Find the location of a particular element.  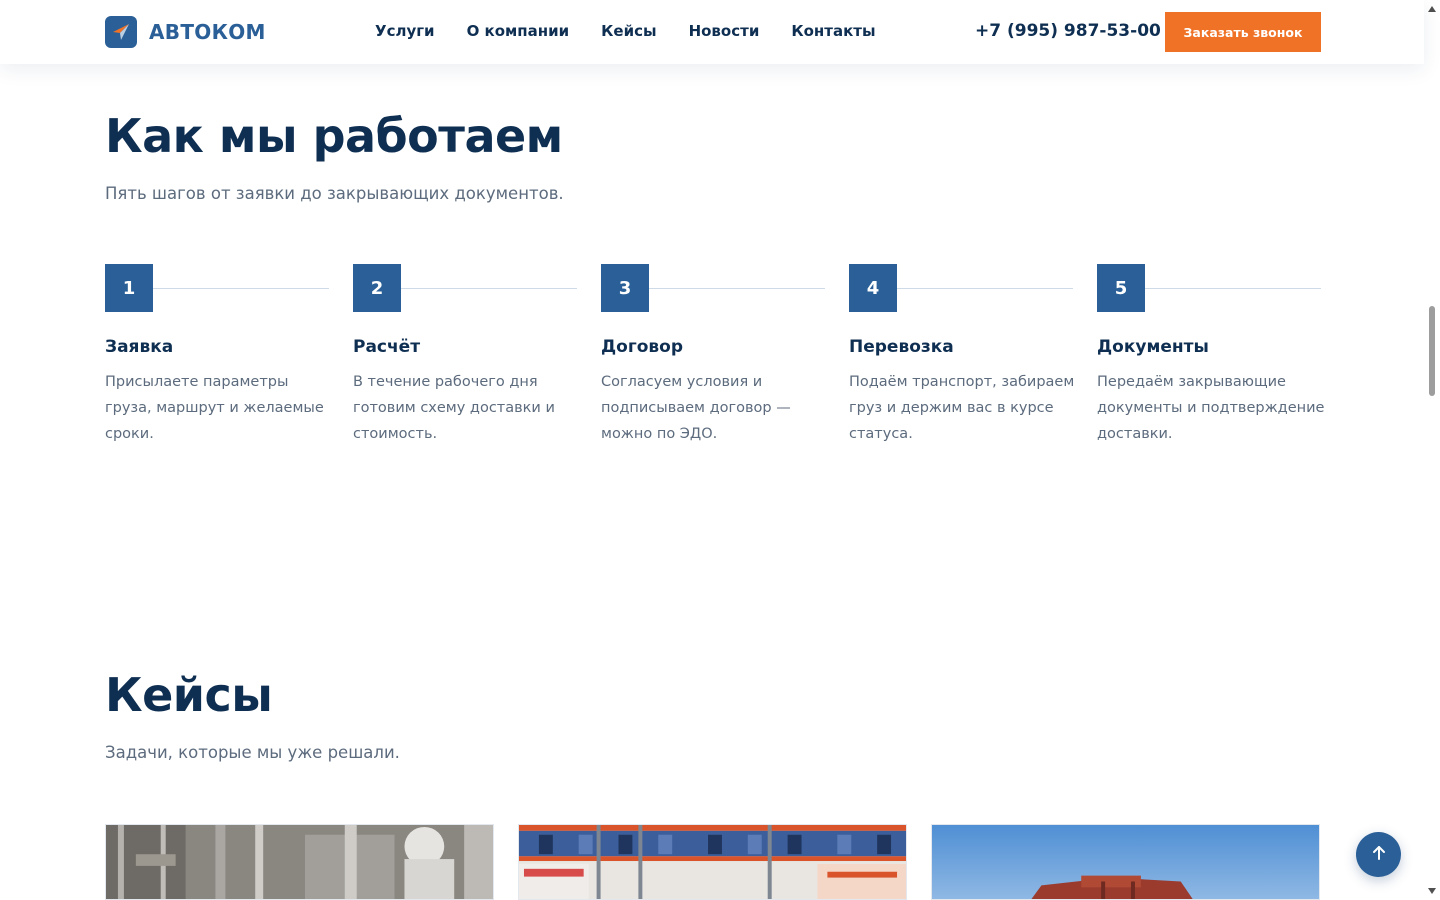

logo: АВТОКОМ is located at coordinates (185, 32).